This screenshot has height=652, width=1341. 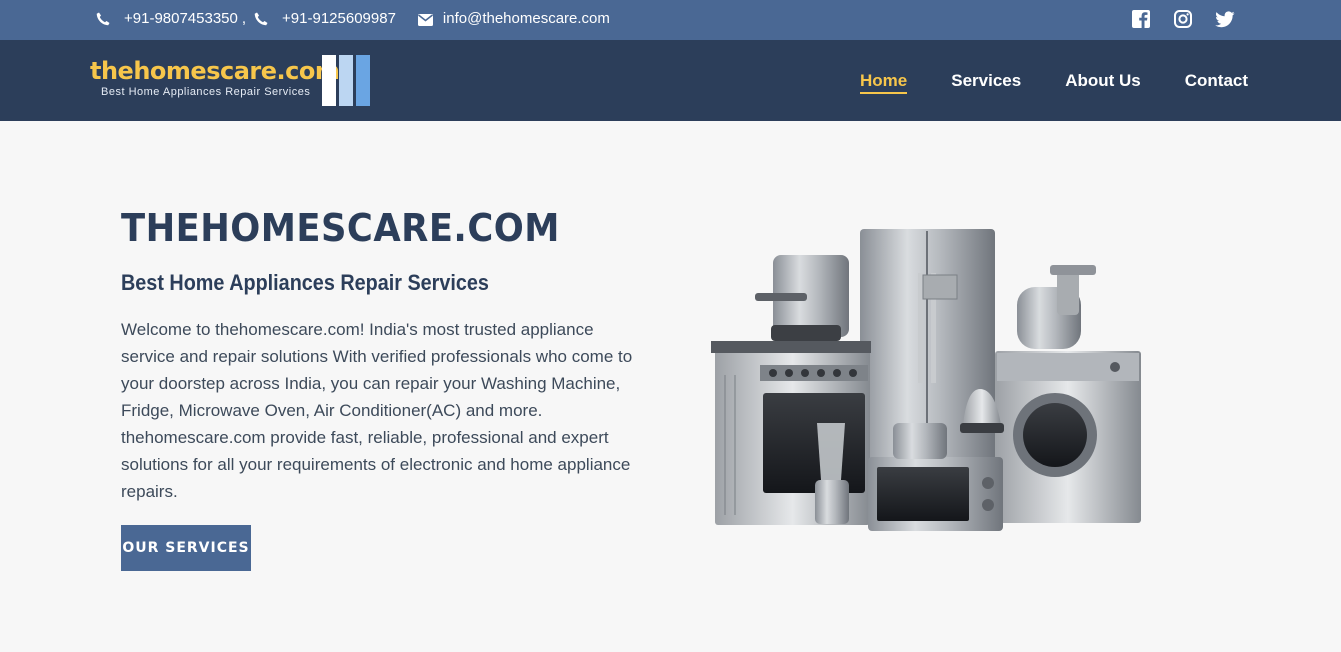 What do you see at coordinates (340, 228) in the screenshot?
I see `hero-title: THEHOMESCARE.COM` at bounding box center [340, 228].